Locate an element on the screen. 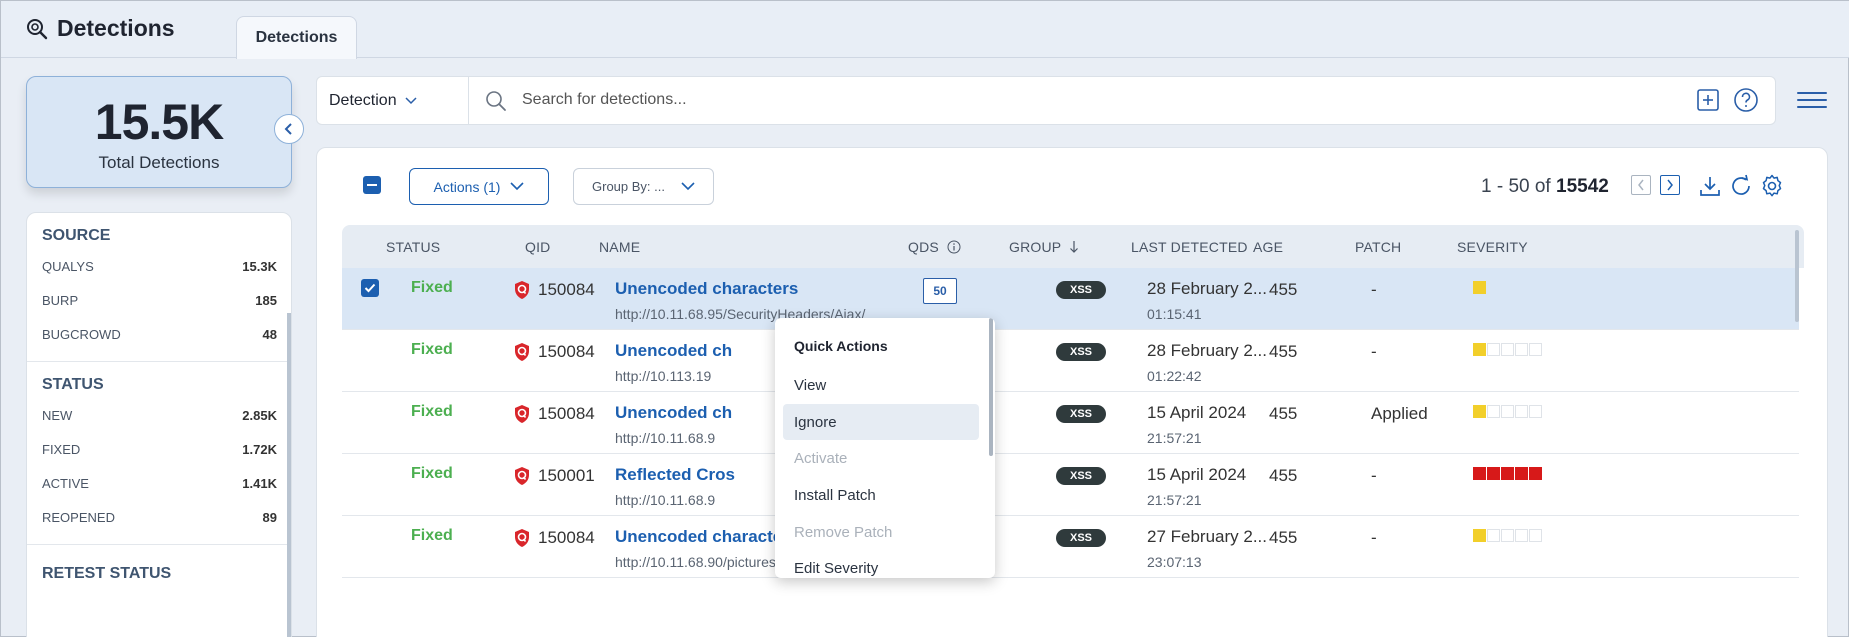 The image size is (1849, 637). arrow-down-icon is located at coordinates (1074, 247).